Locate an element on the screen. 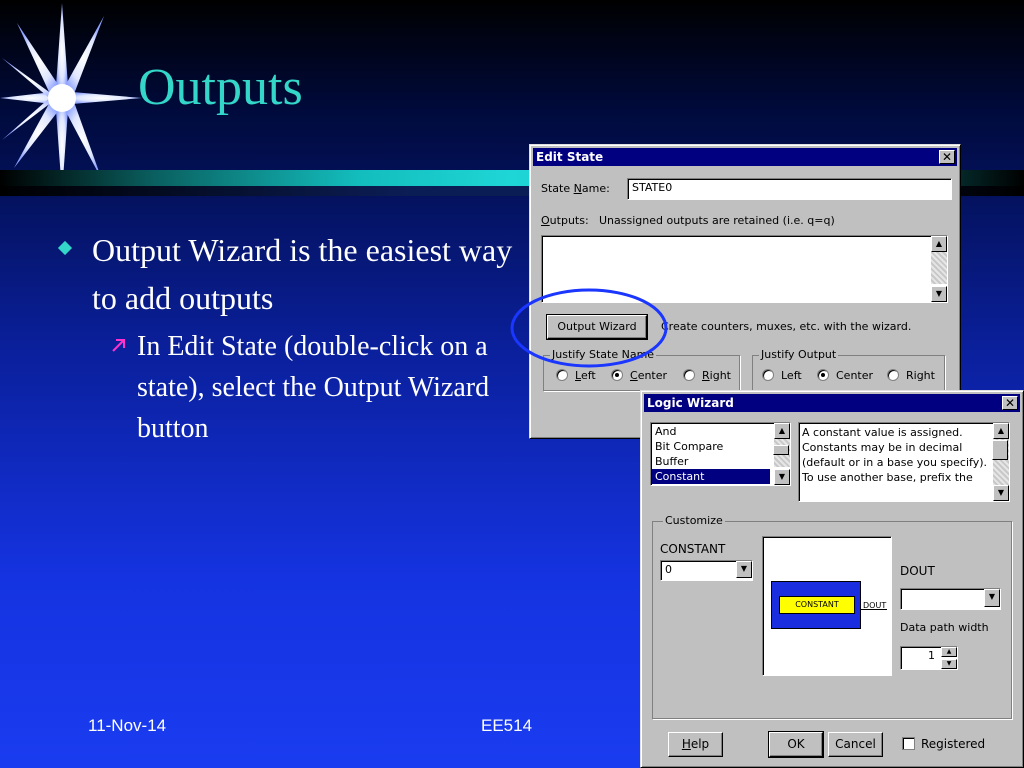 The image size is (1024, 768). stepper-down-icon: ▼ is located at coordinates (949, 664).